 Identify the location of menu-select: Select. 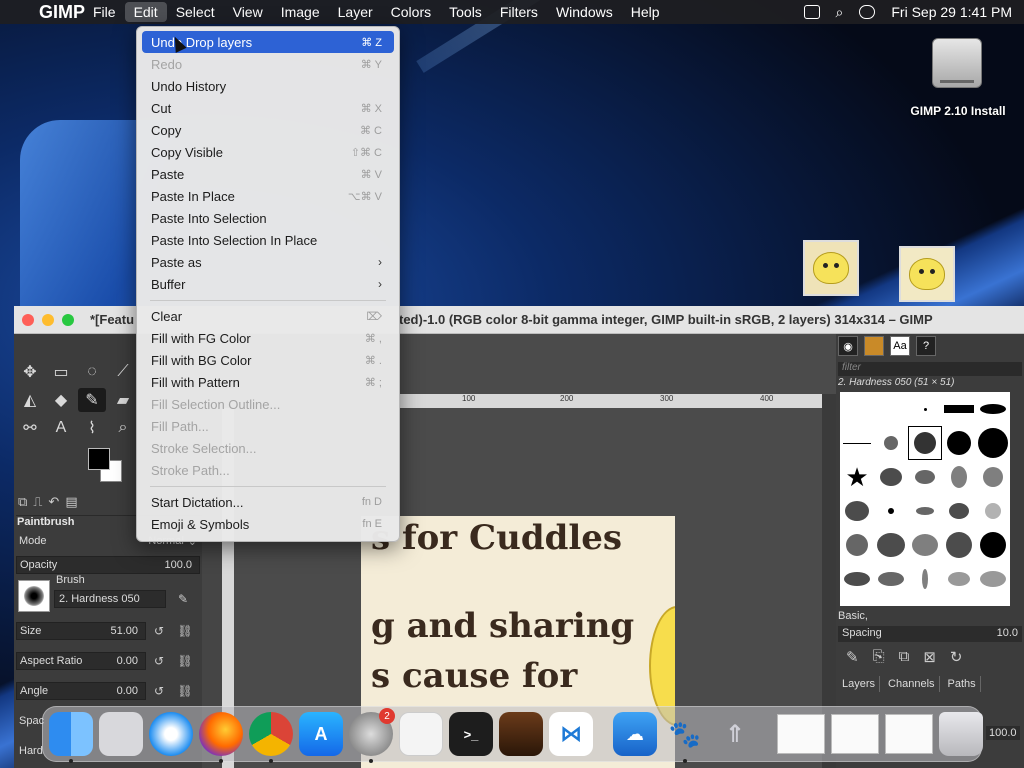
(195, 12).